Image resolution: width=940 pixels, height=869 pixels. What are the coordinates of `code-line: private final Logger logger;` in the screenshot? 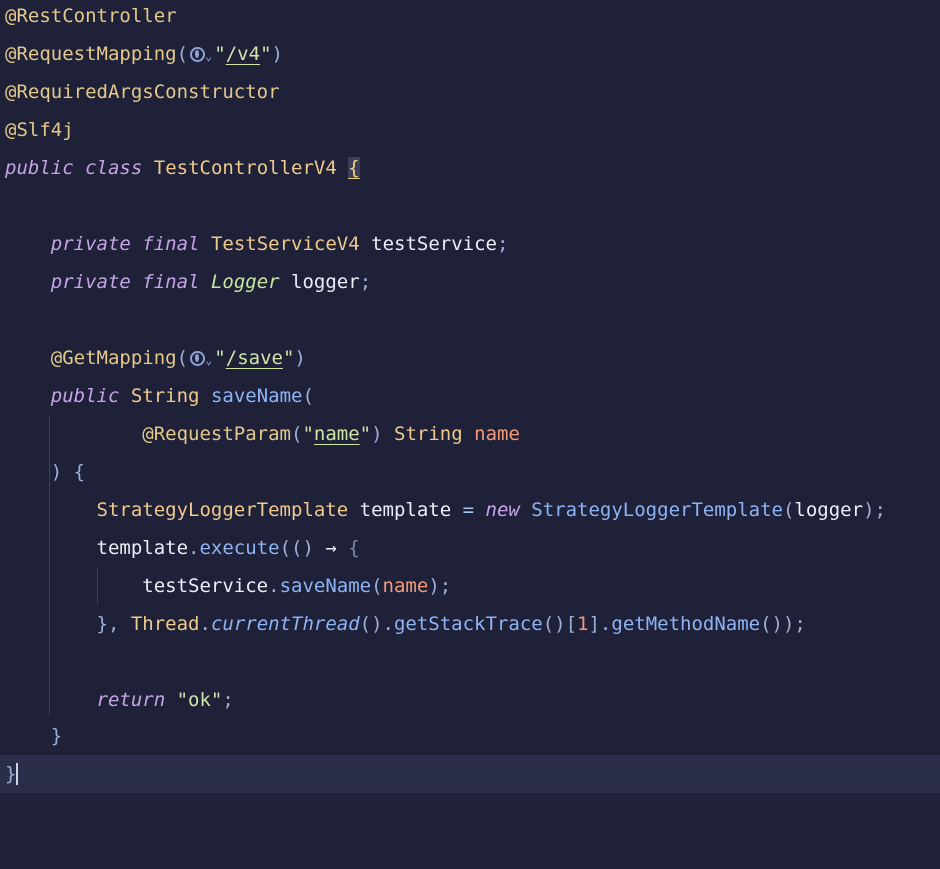 It's located at (211, 282).